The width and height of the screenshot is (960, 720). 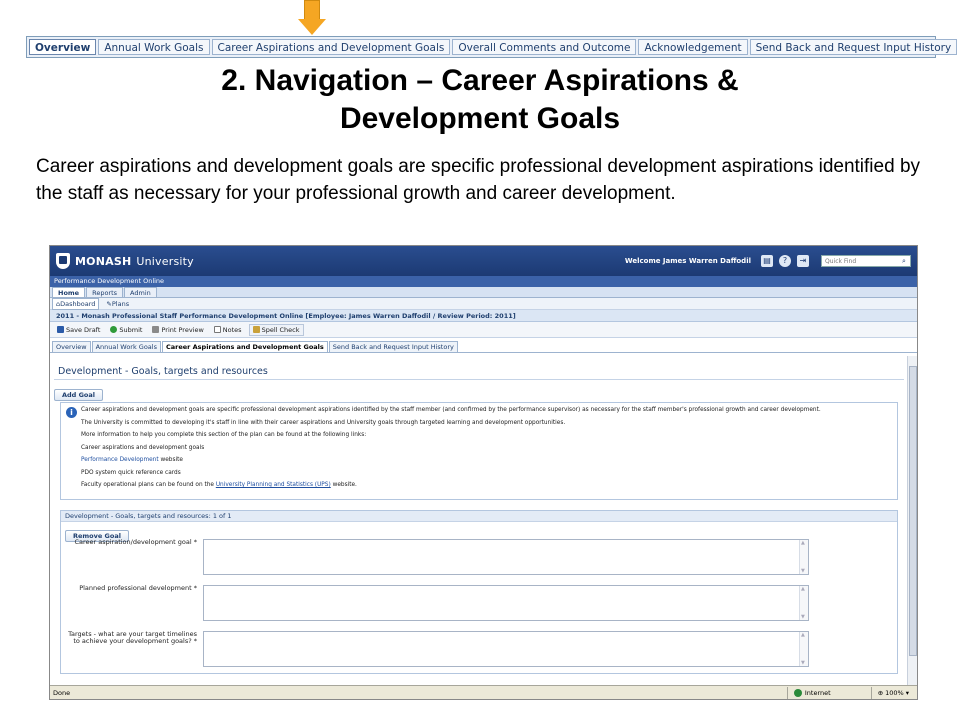 I want to click on info-p5: Performance Development website, so click(x=486, y=461).